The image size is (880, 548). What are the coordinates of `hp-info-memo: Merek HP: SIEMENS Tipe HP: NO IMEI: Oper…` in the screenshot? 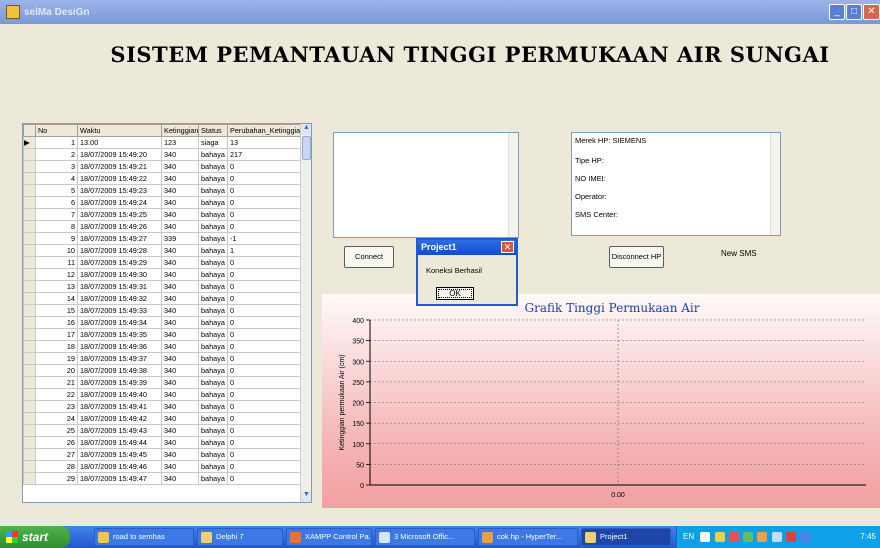 It's located at (676, 184).